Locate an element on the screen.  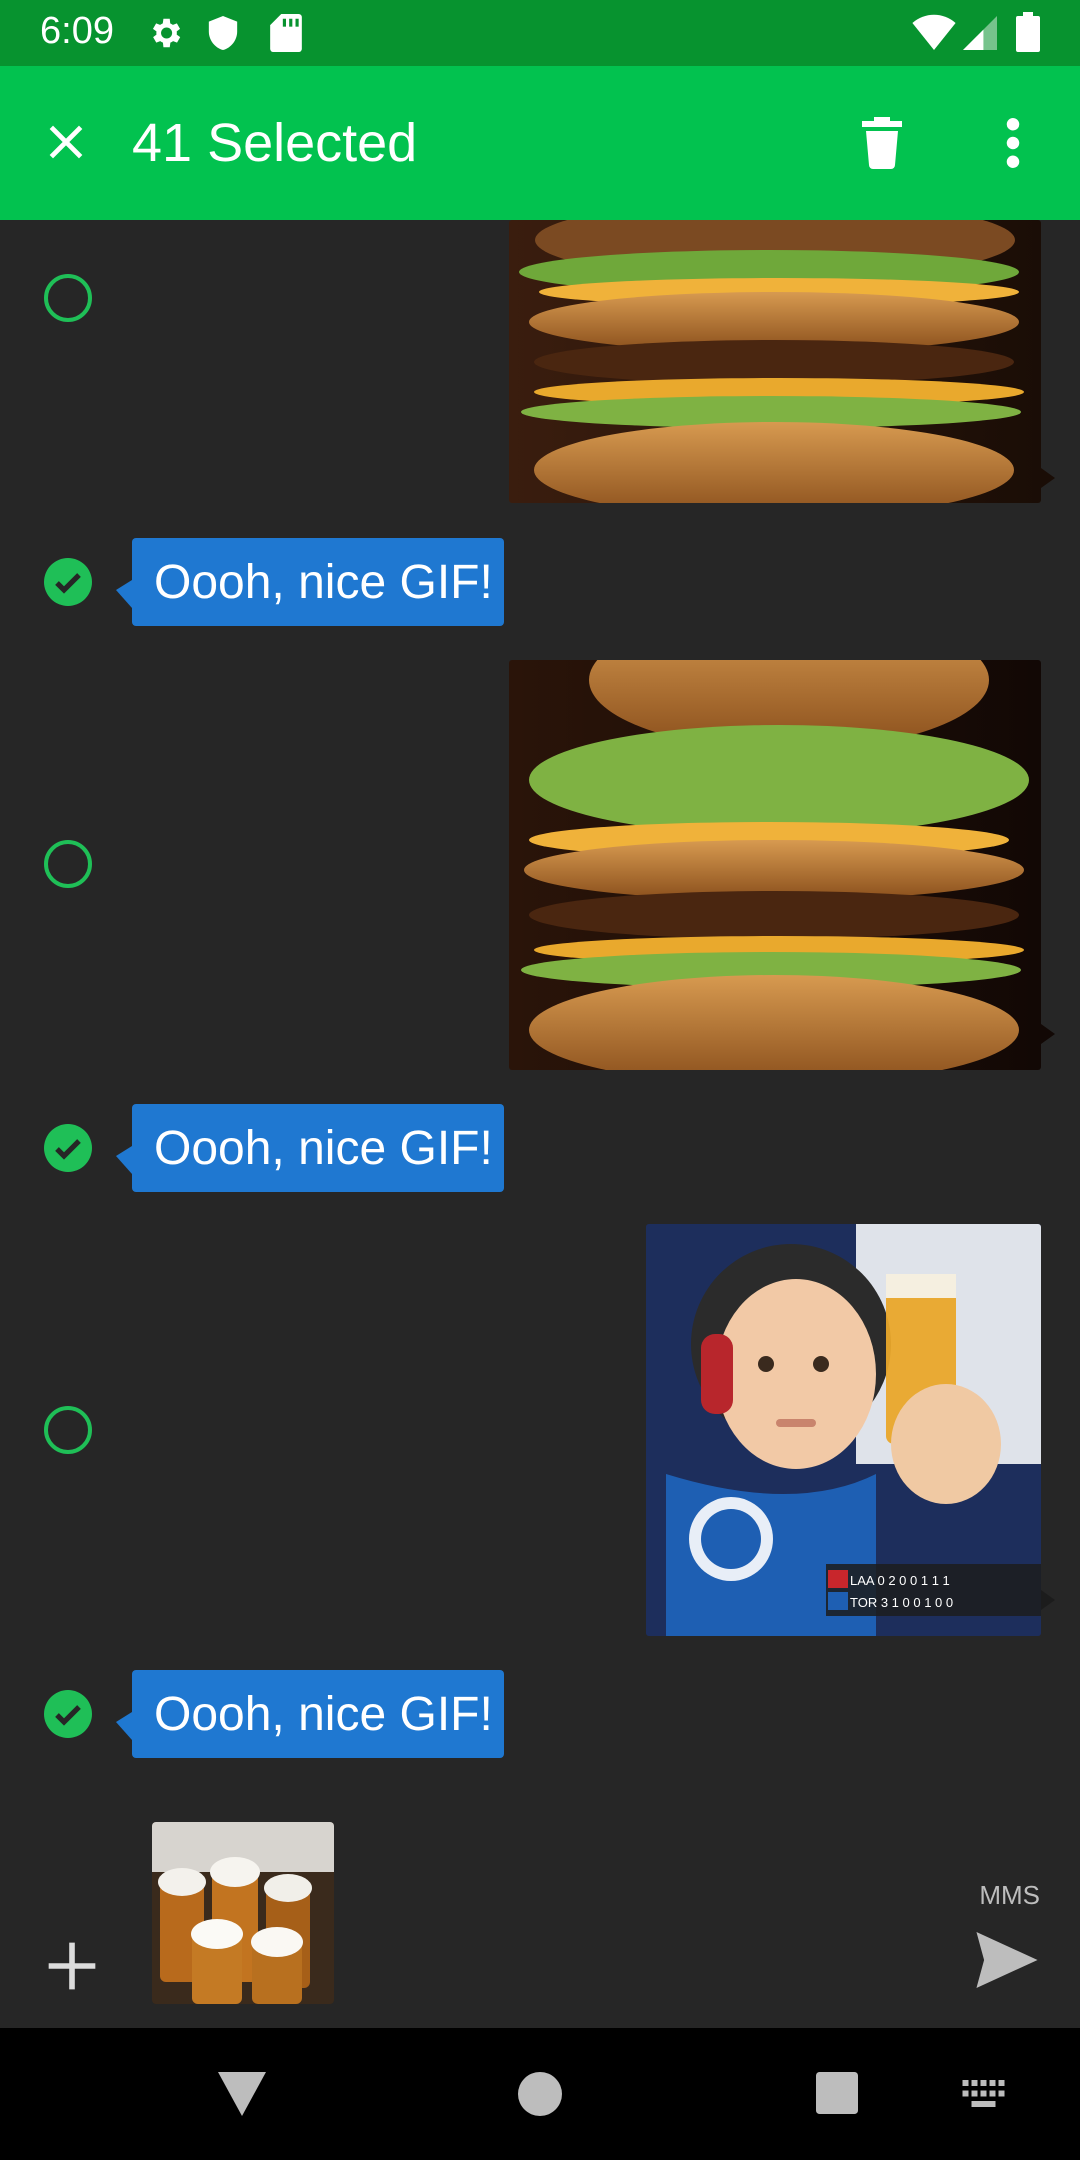
trash-icon is located at coordinates (882, 143).